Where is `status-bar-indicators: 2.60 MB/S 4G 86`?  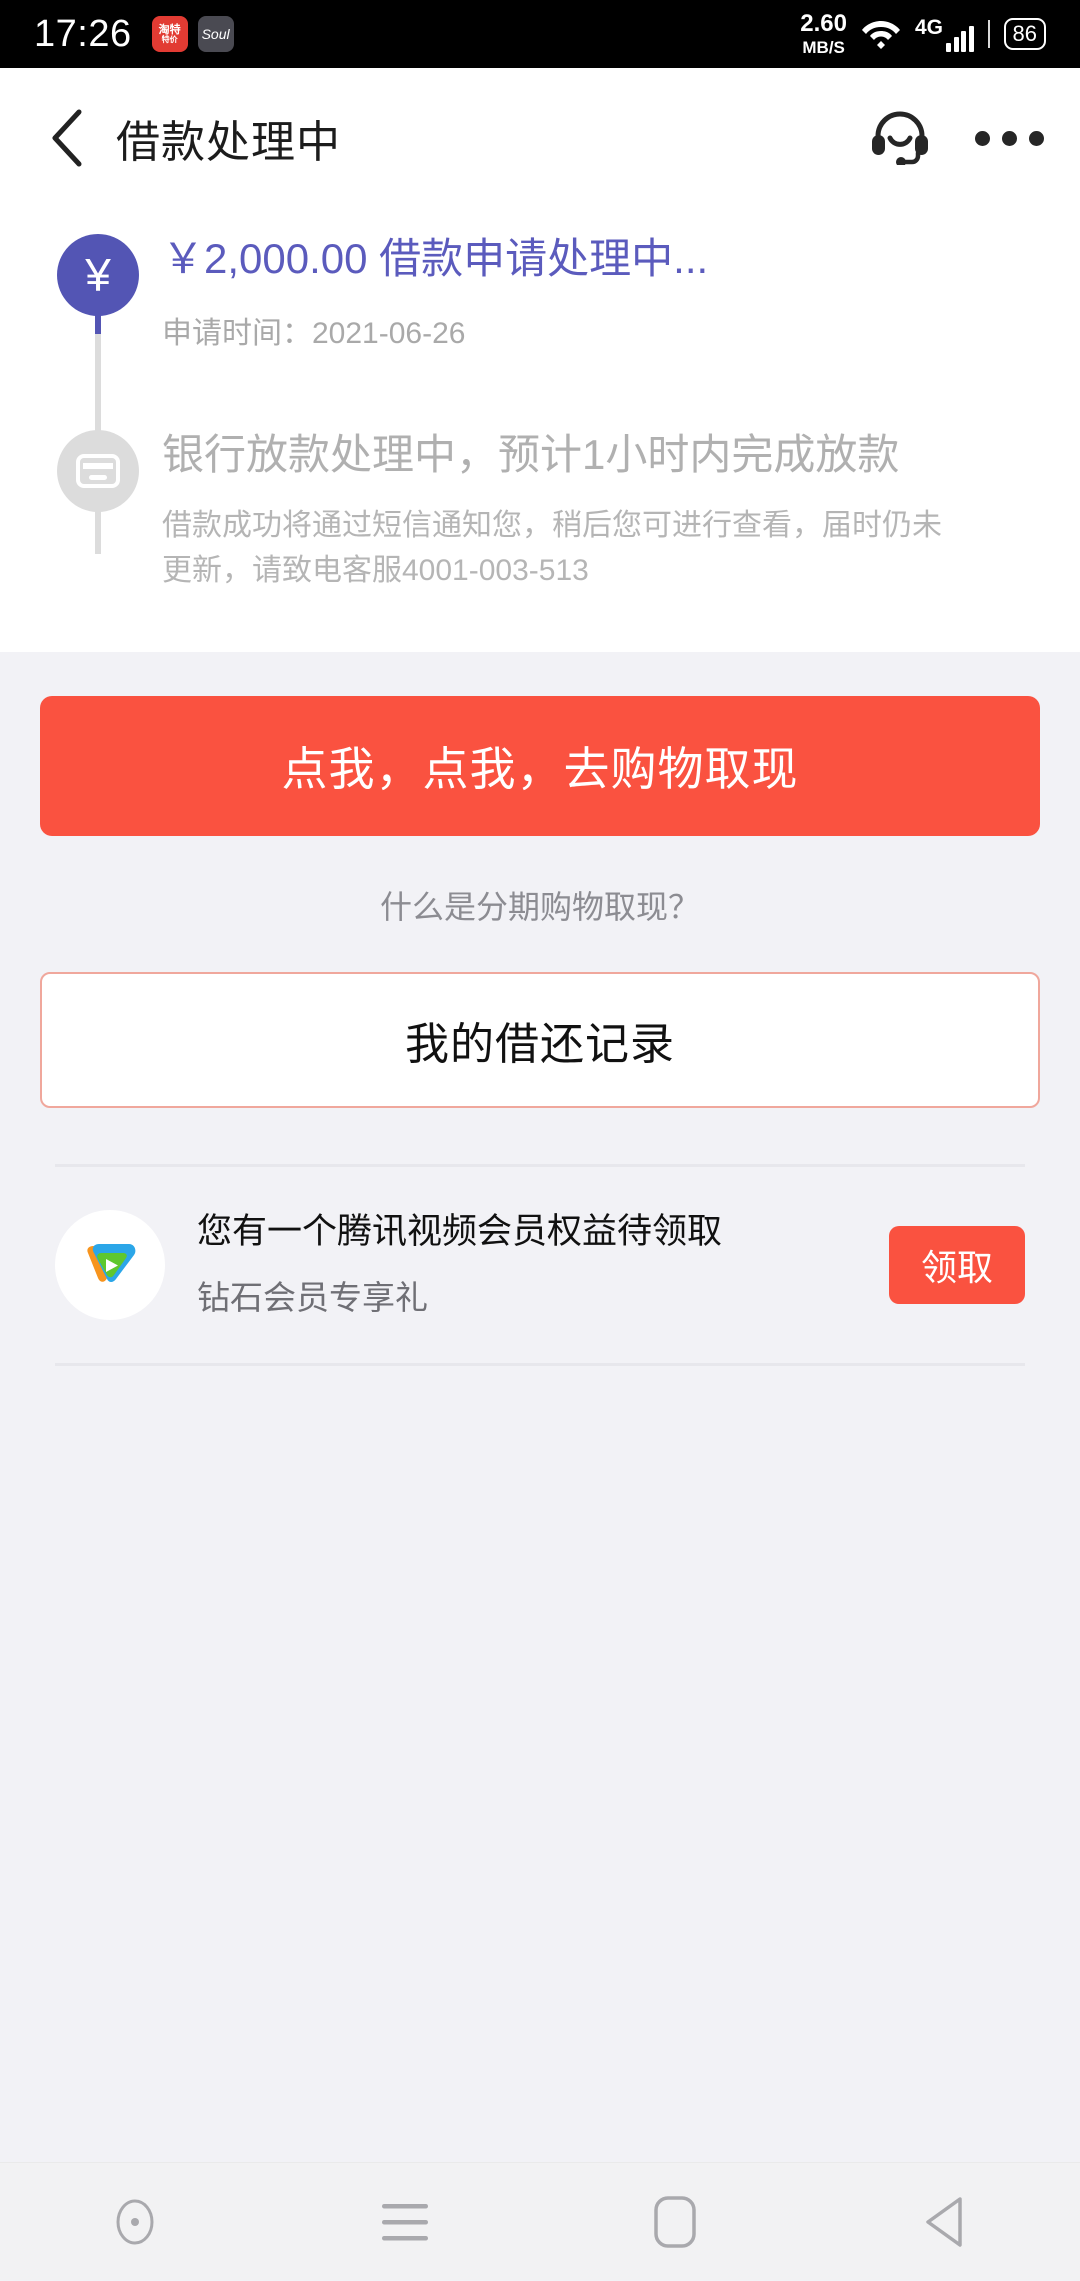 status-bar-indicators: 2.60 MB/S 4G 86 is located at coordinates (923, 34).